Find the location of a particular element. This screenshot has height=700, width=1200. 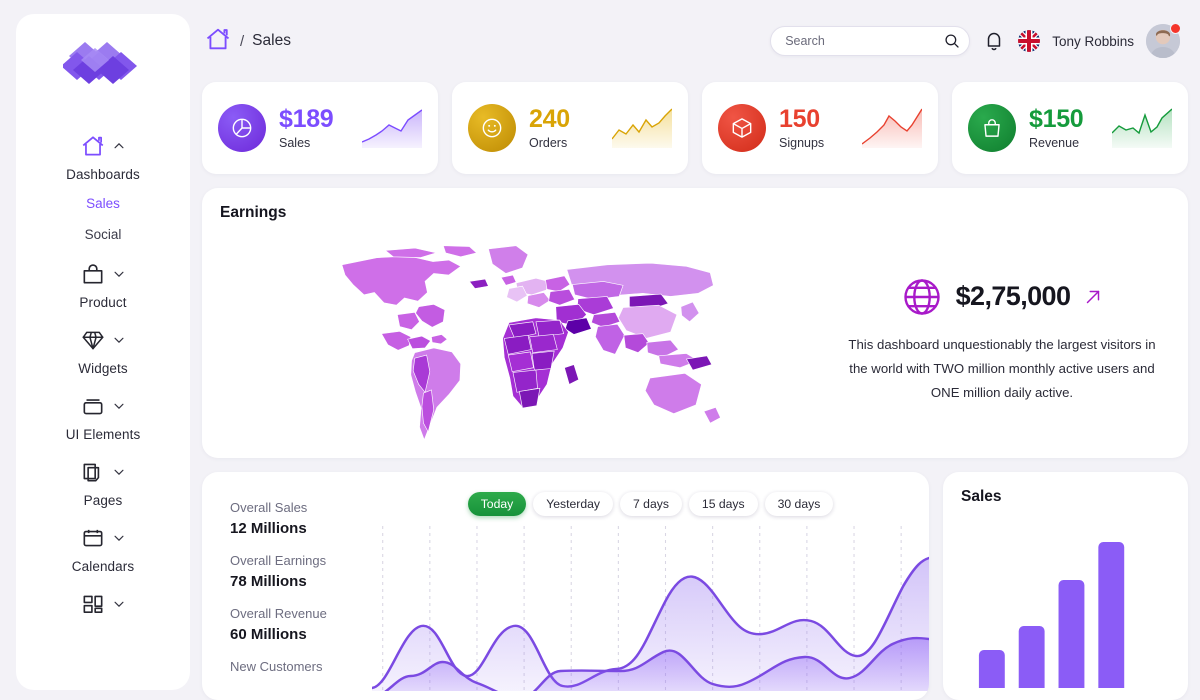

sidebar-item-ui-elements: UI Elements is located at coordinates (103, 415).